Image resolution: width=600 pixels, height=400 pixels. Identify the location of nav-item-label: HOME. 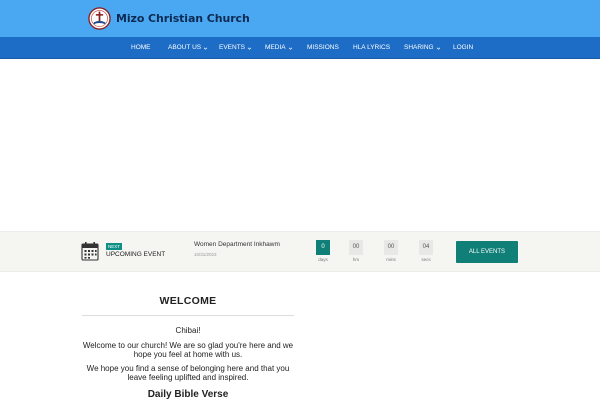
(141, 47).